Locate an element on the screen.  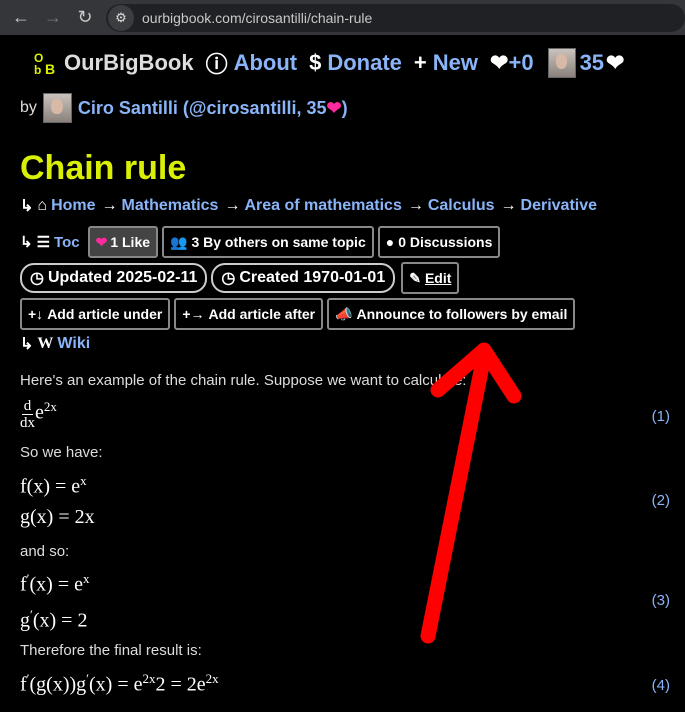
breadcrumb-home: Home is located at coordinates (73, 206).